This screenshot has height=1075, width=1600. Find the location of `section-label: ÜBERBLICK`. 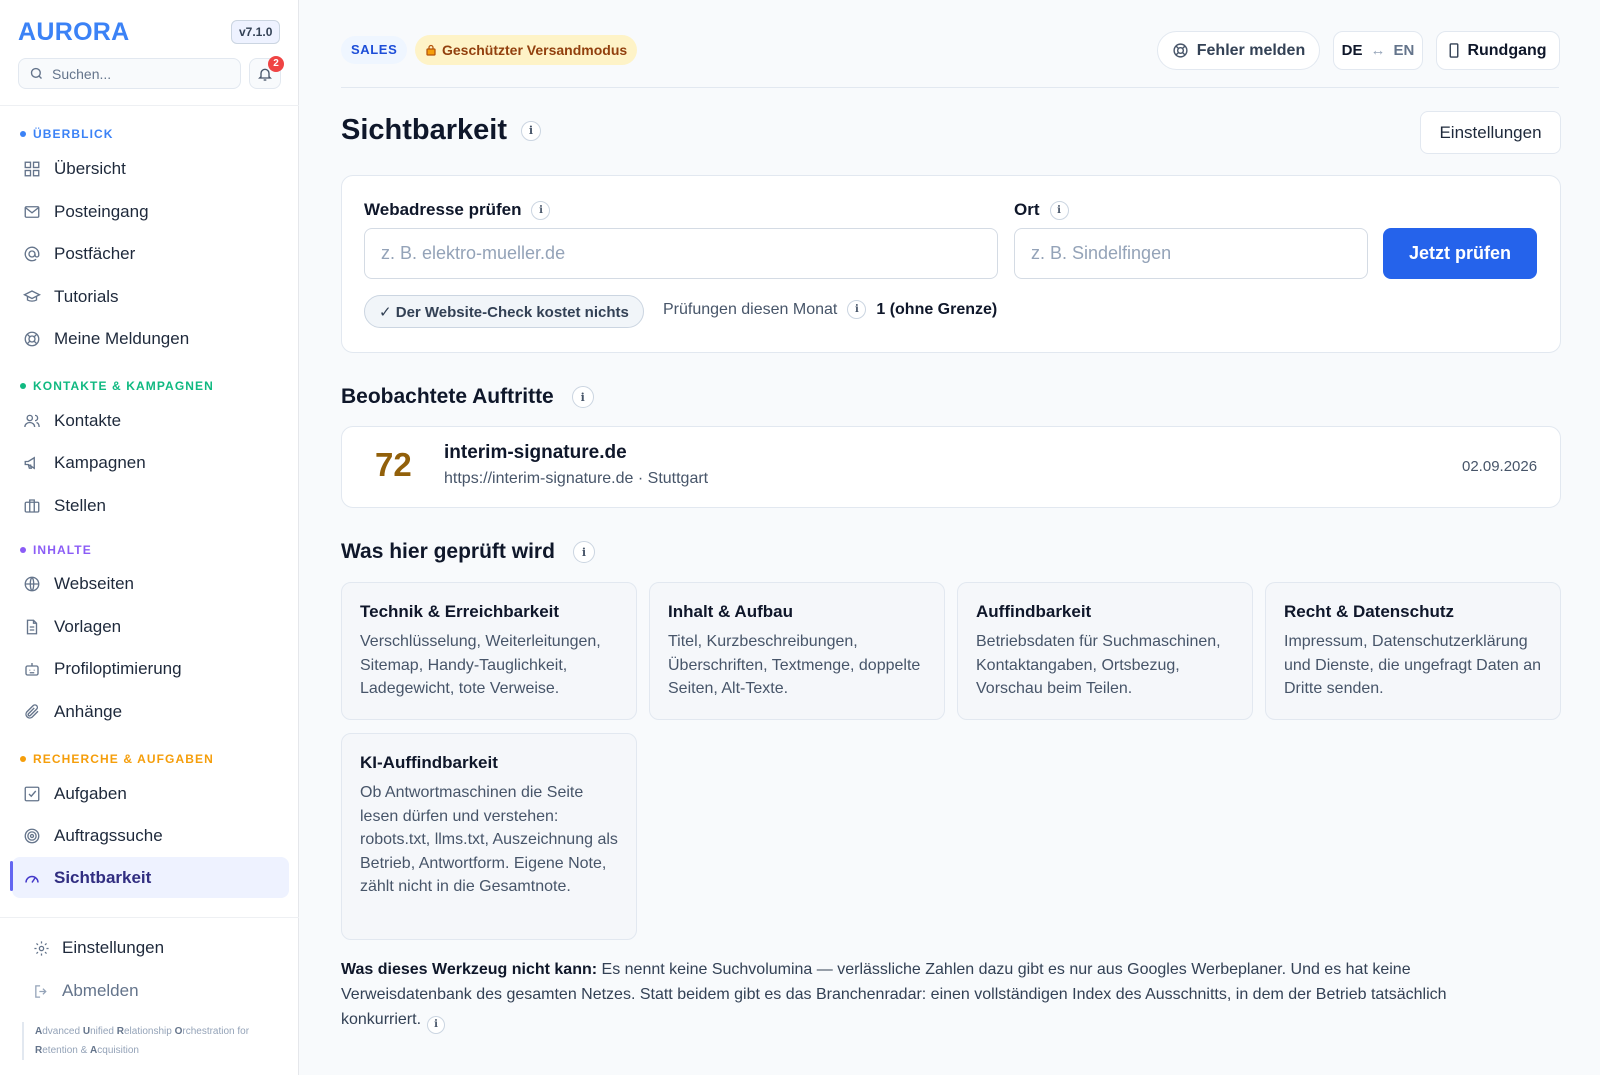

section-label: ÜBERBLICK is located at coordinates (73, 134).